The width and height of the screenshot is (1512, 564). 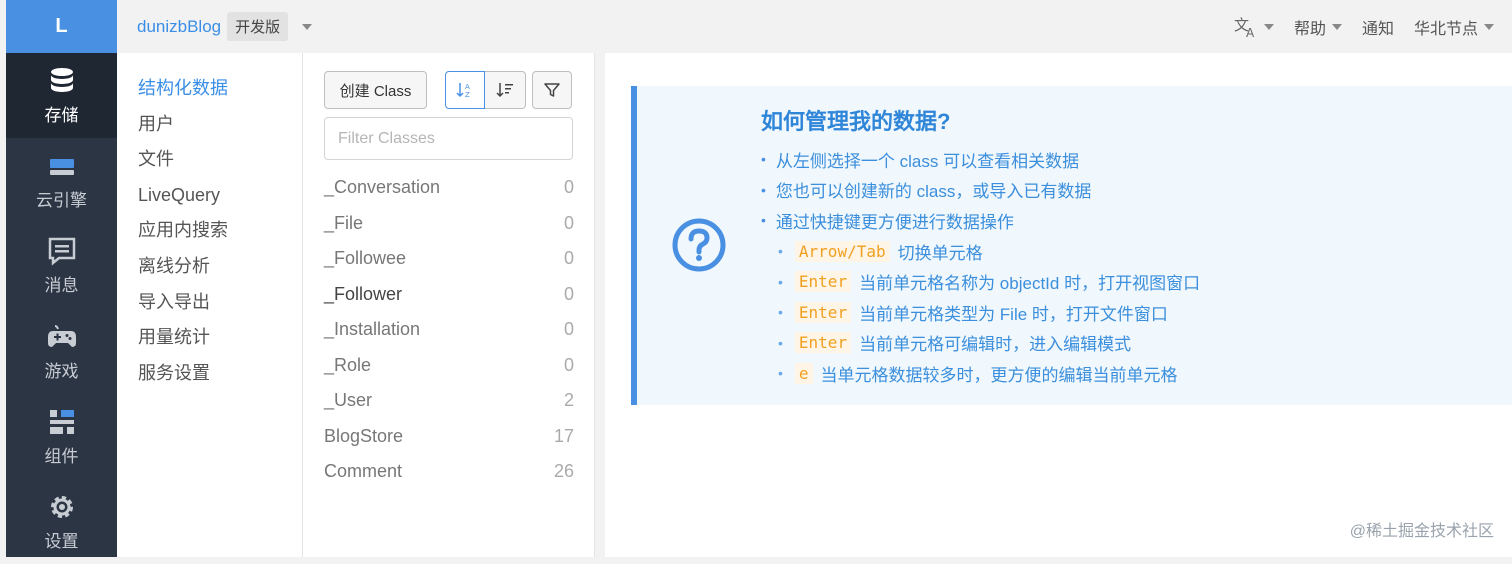 What do you see at coordinates (179, 27) in the screenshot?
I see `app-name-link: dunizbBlog` at bounding box center [179, 27].